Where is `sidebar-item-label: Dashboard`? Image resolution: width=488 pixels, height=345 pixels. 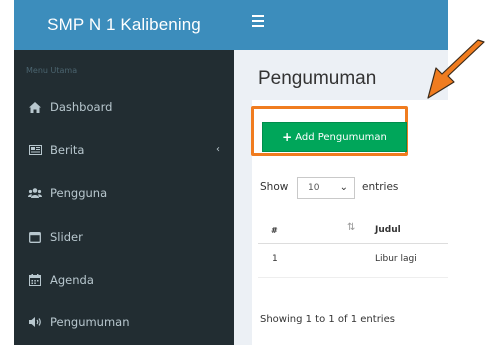 sidebar-item-label: Dashboard is located at coordinates (81, 107).